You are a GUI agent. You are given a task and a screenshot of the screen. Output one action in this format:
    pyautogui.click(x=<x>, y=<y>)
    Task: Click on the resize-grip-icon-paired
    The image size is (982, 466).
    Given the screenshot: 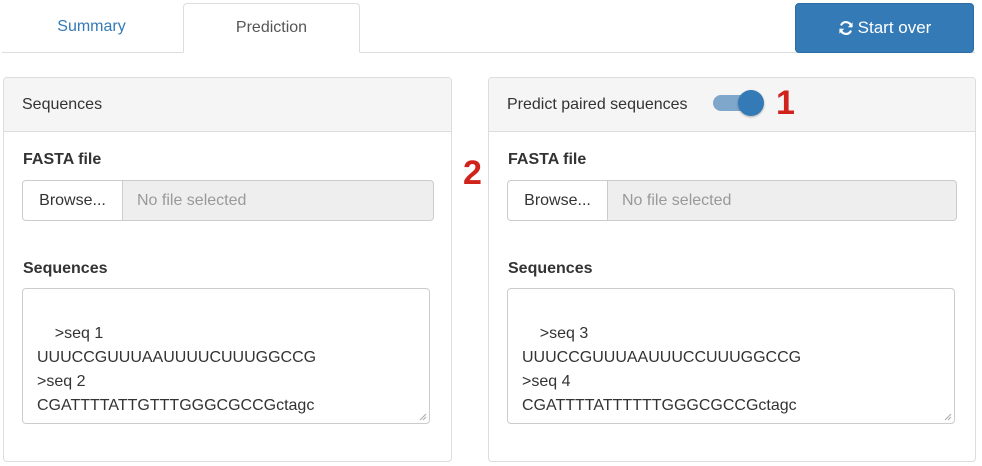 What is the action you would take?
    pyautogui.click(x=947, y=416)
    